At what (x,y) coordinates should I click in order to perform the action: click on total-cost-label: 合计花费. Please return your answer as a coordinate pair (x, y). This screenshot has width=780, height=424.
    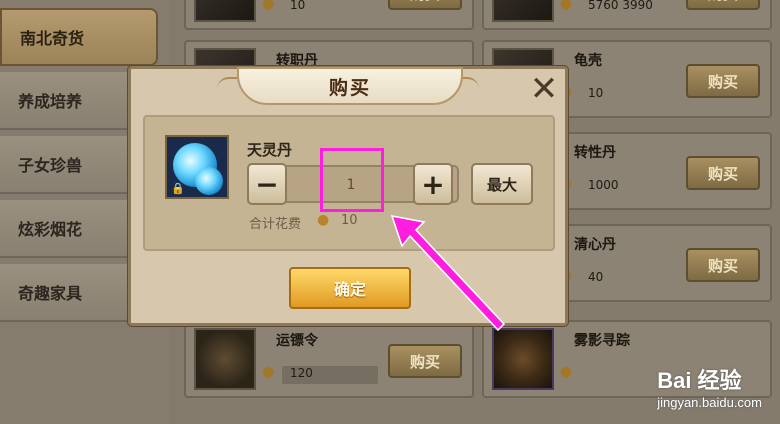
    Looking at the image, I should click on (275, 224).